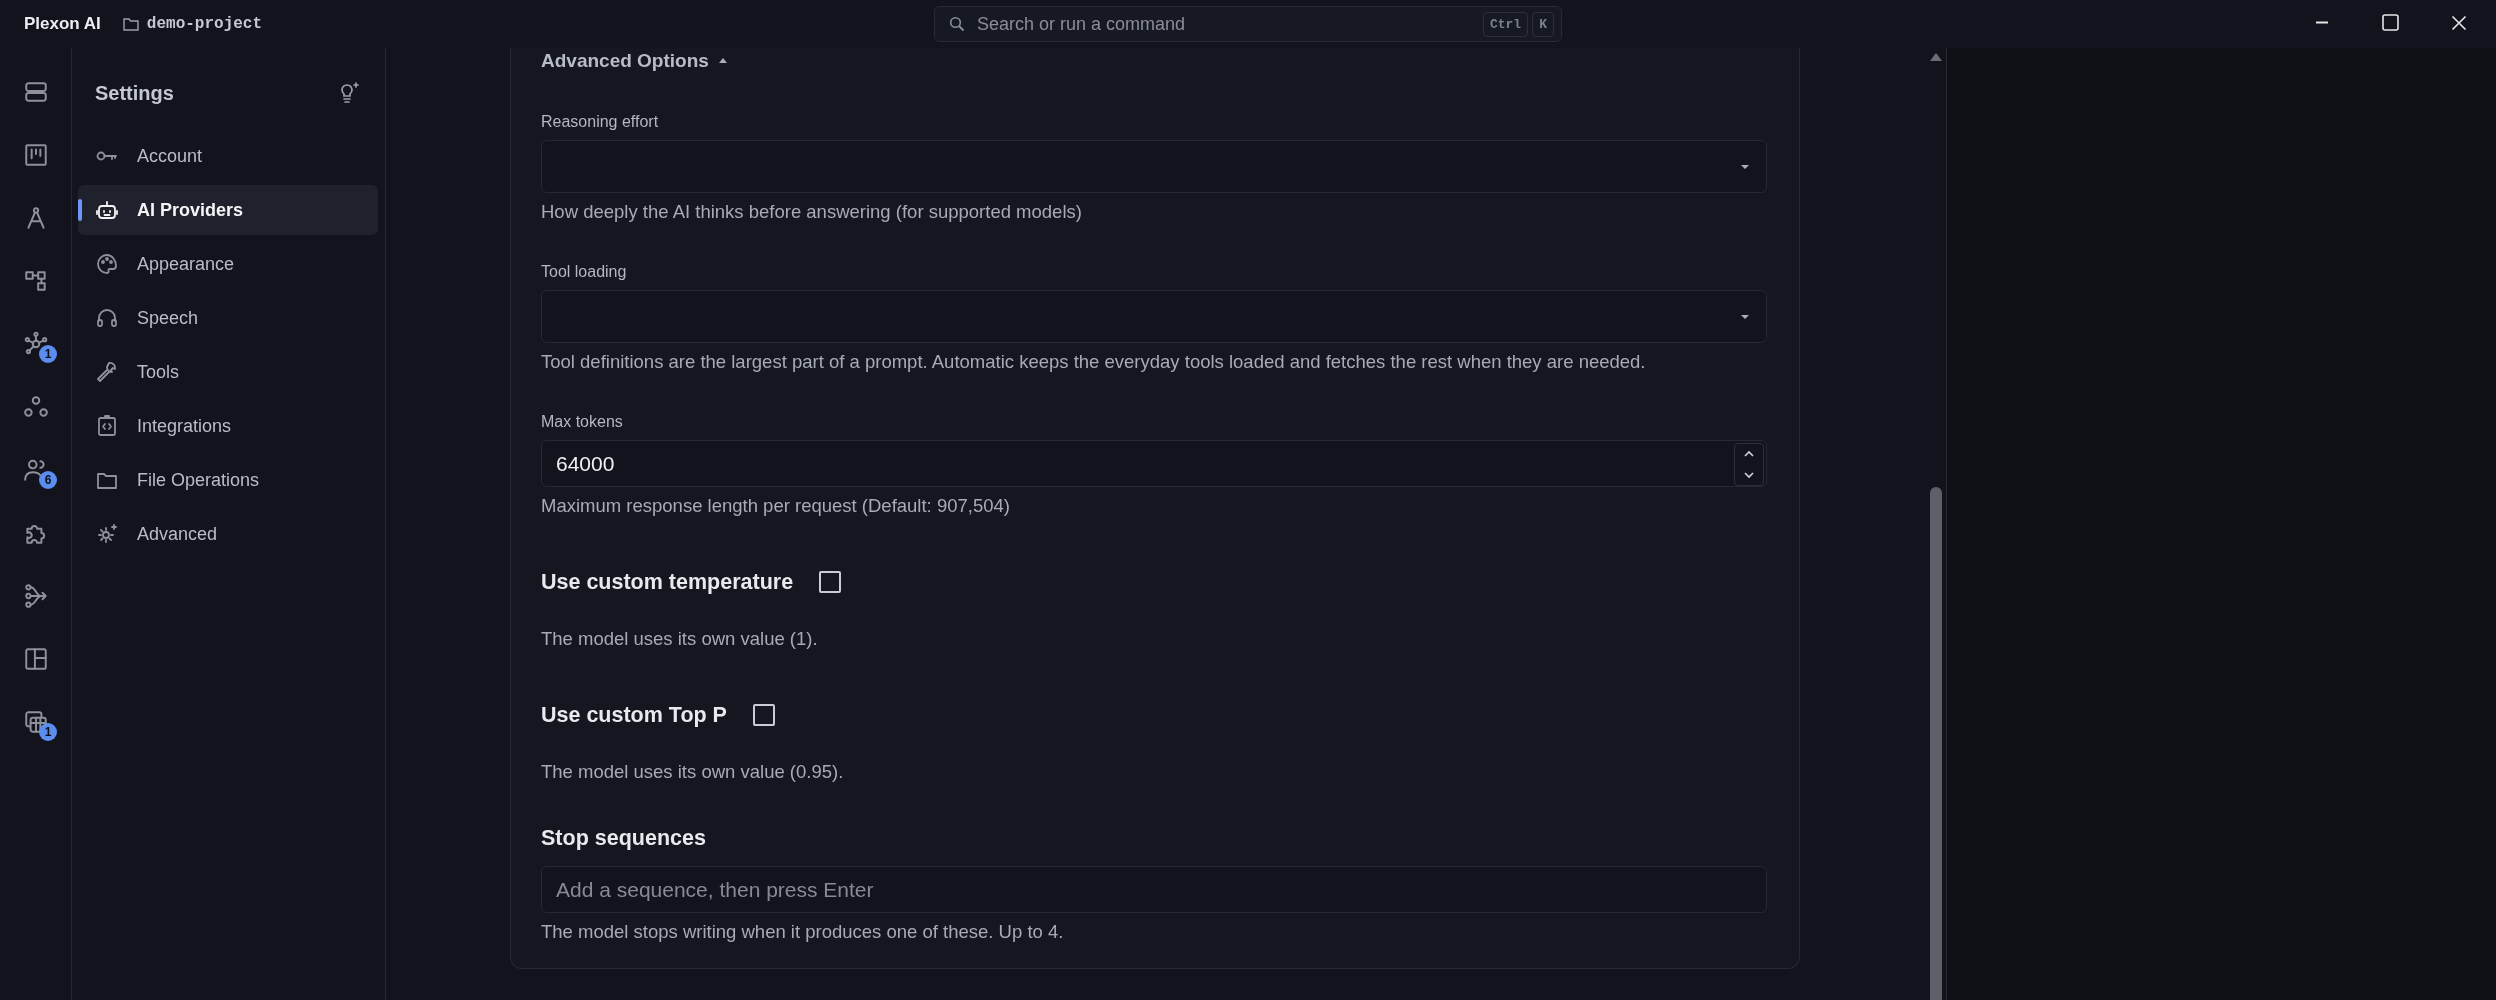 The image size is (2496, 1000). I want to click on circles-icon, so click(35, 406).